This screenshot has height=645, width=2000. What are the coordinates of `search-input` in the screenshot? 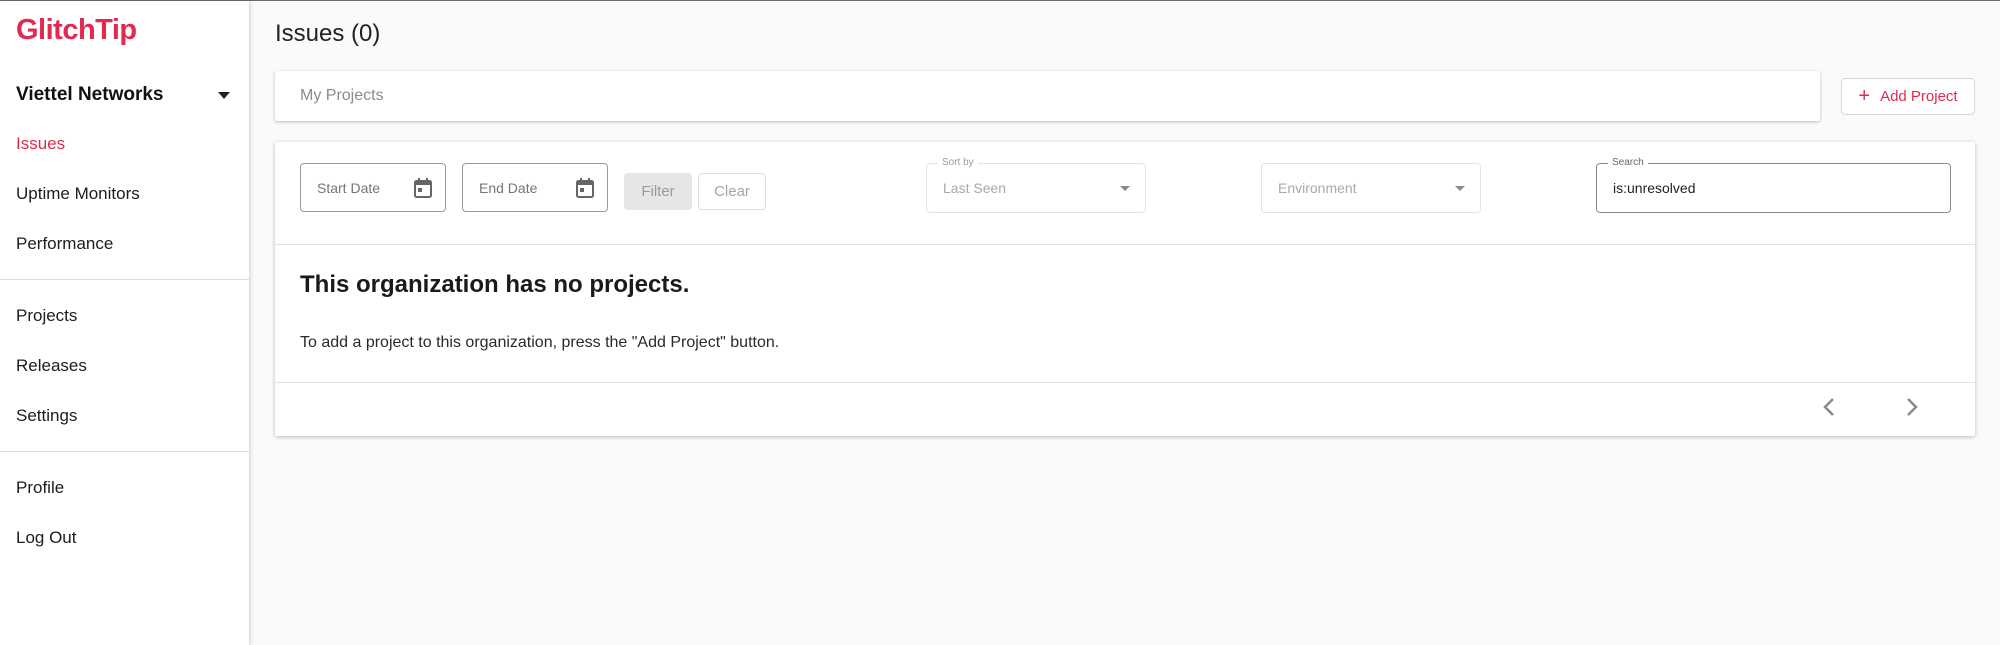 It's located at (1773, 188).